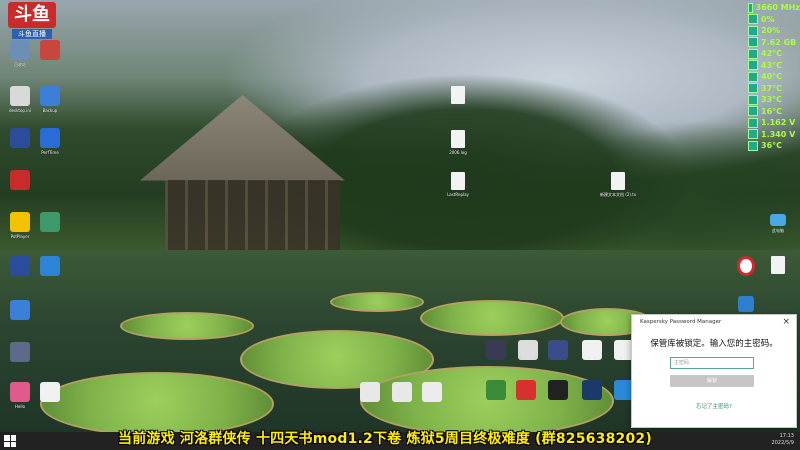  I want to click on monitor-value: 16°C, so click(772, 111).